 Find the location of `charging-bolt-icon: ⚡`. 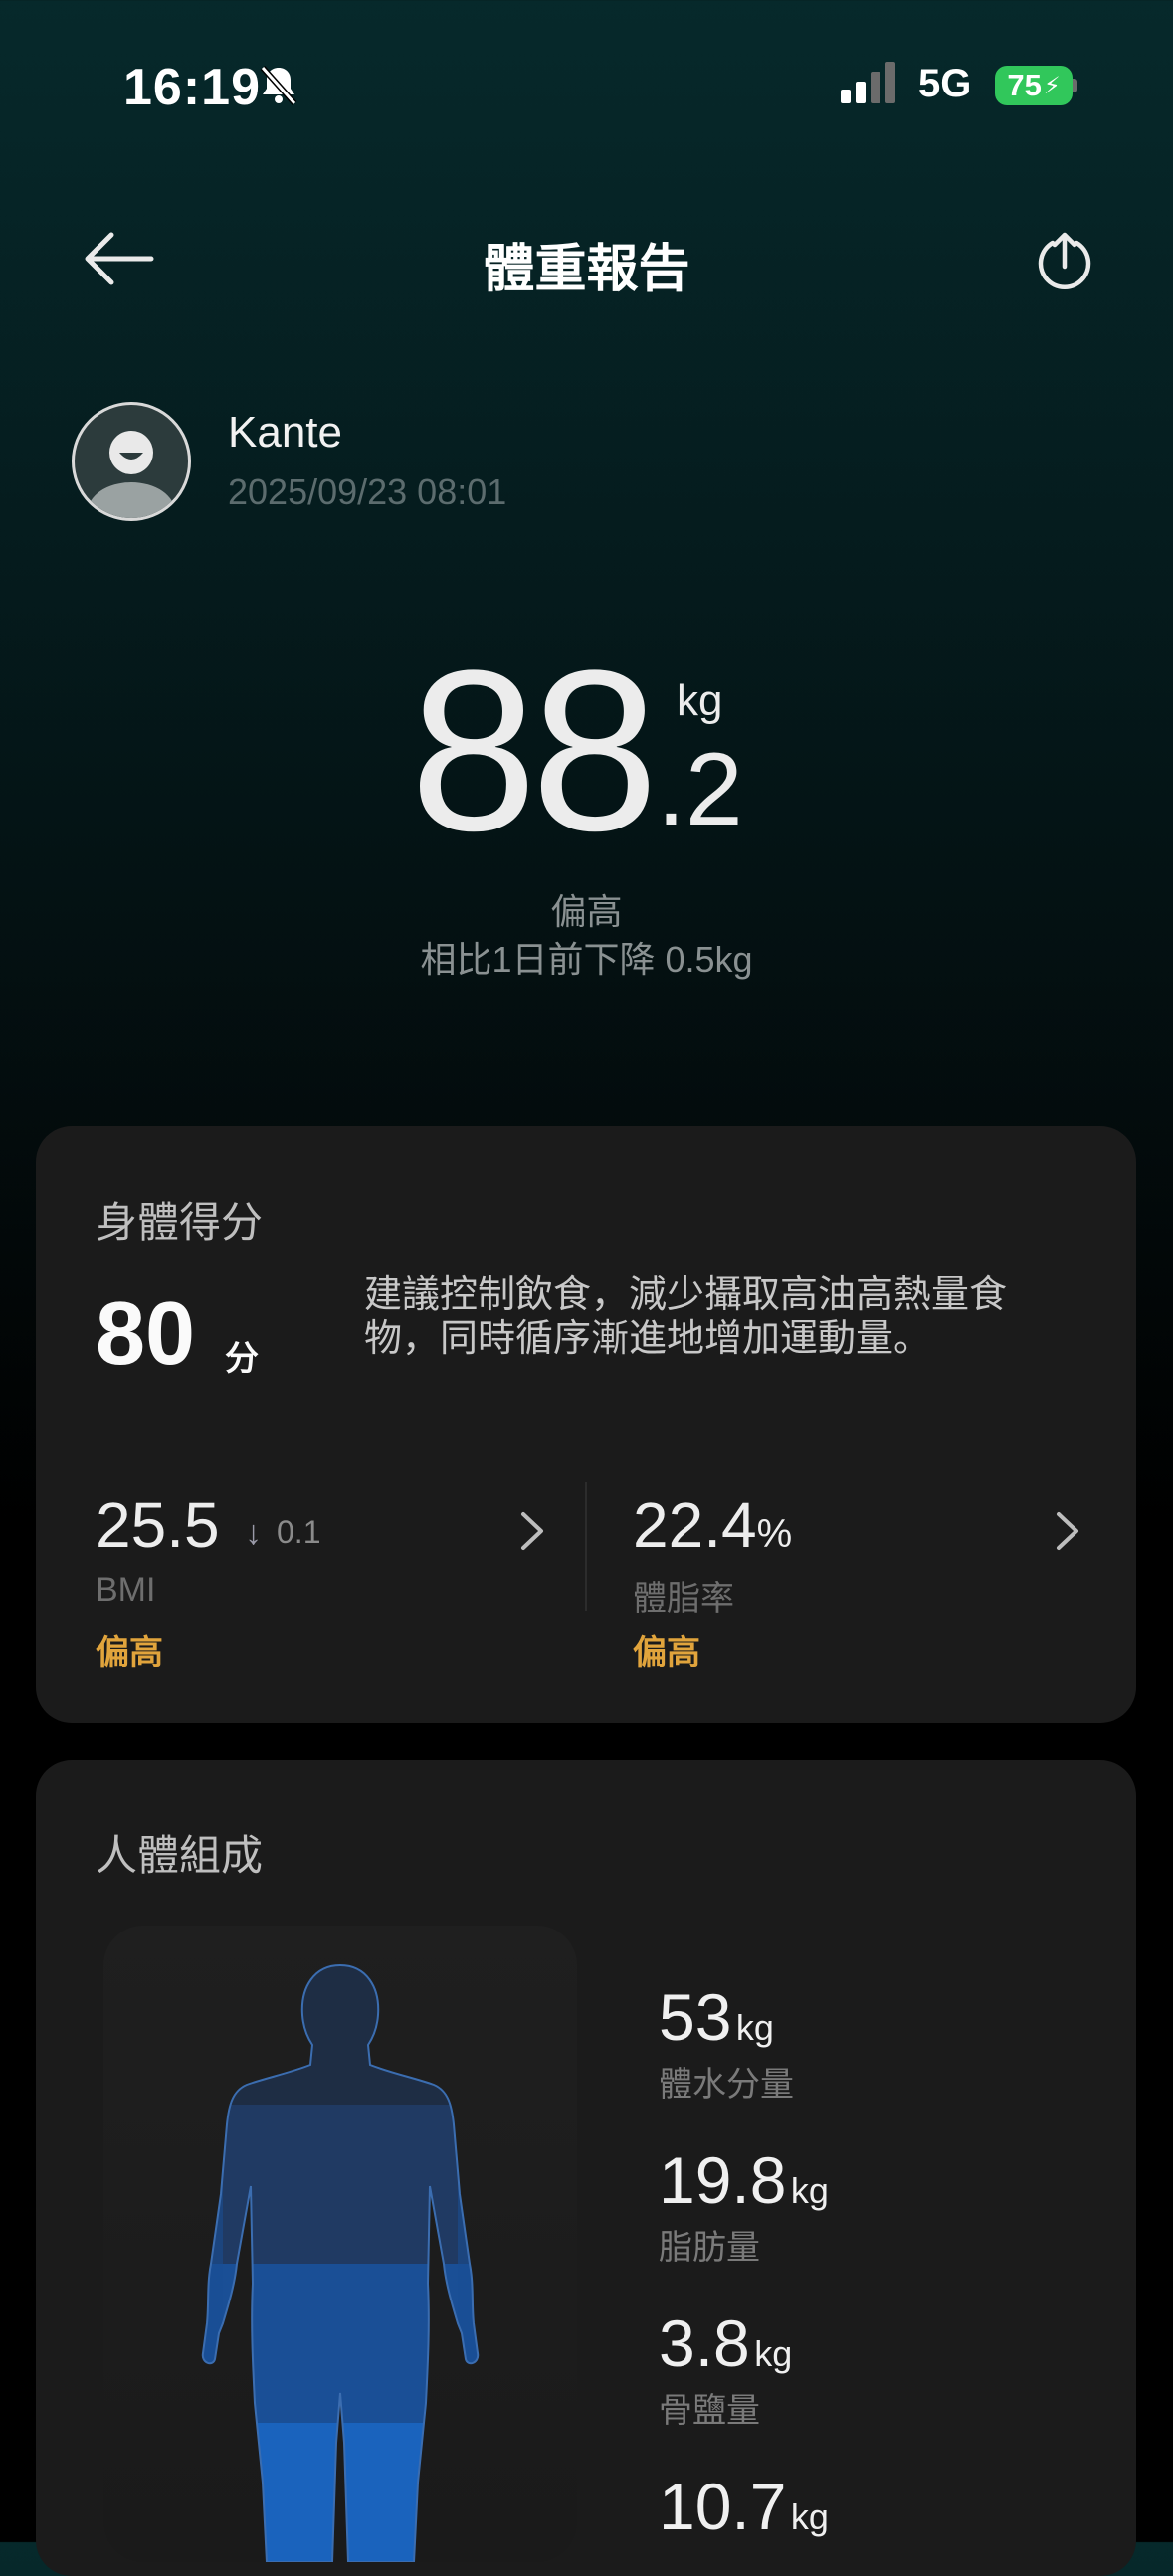

charging-bolt-icon: ⚡ is located at coordinates (1052, 85).